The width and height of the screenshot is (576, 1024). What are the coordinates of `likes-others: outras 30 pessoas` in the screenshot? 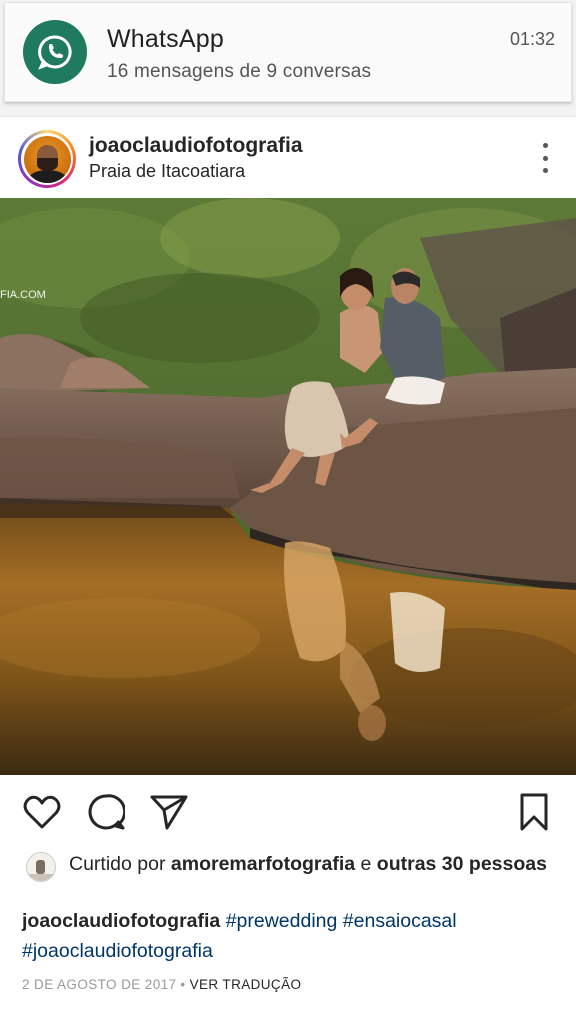 It's located at (462, 864).